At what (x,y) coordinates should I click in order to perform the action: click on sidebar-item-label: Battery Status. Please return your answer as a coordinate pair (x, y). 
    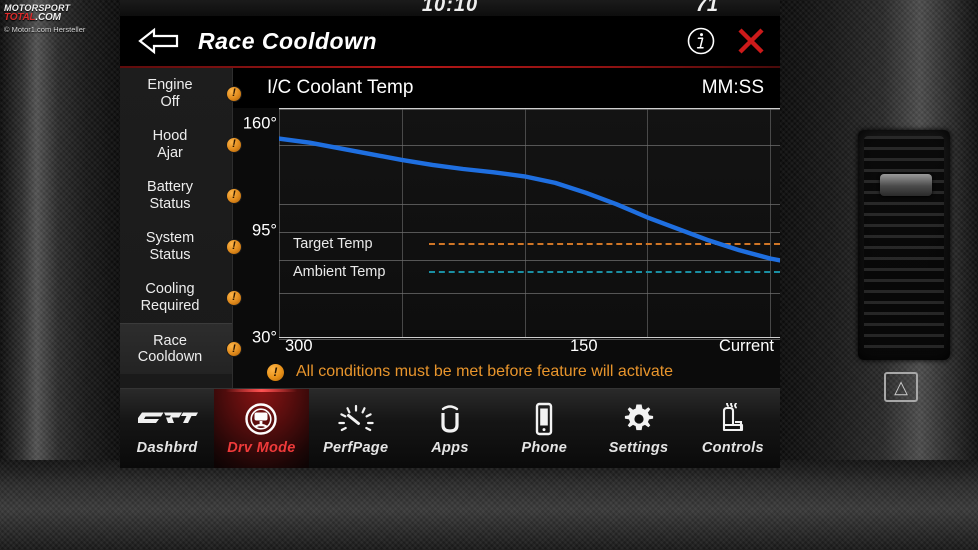
    Looking at the image, I should click on (170, 195).